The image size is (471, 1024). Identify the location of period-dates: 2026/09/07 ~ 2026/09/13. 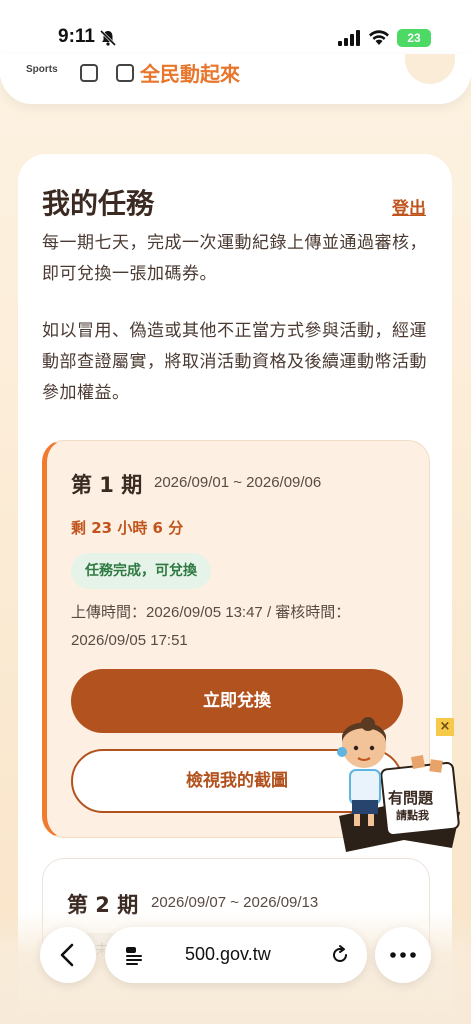
(235, 902).